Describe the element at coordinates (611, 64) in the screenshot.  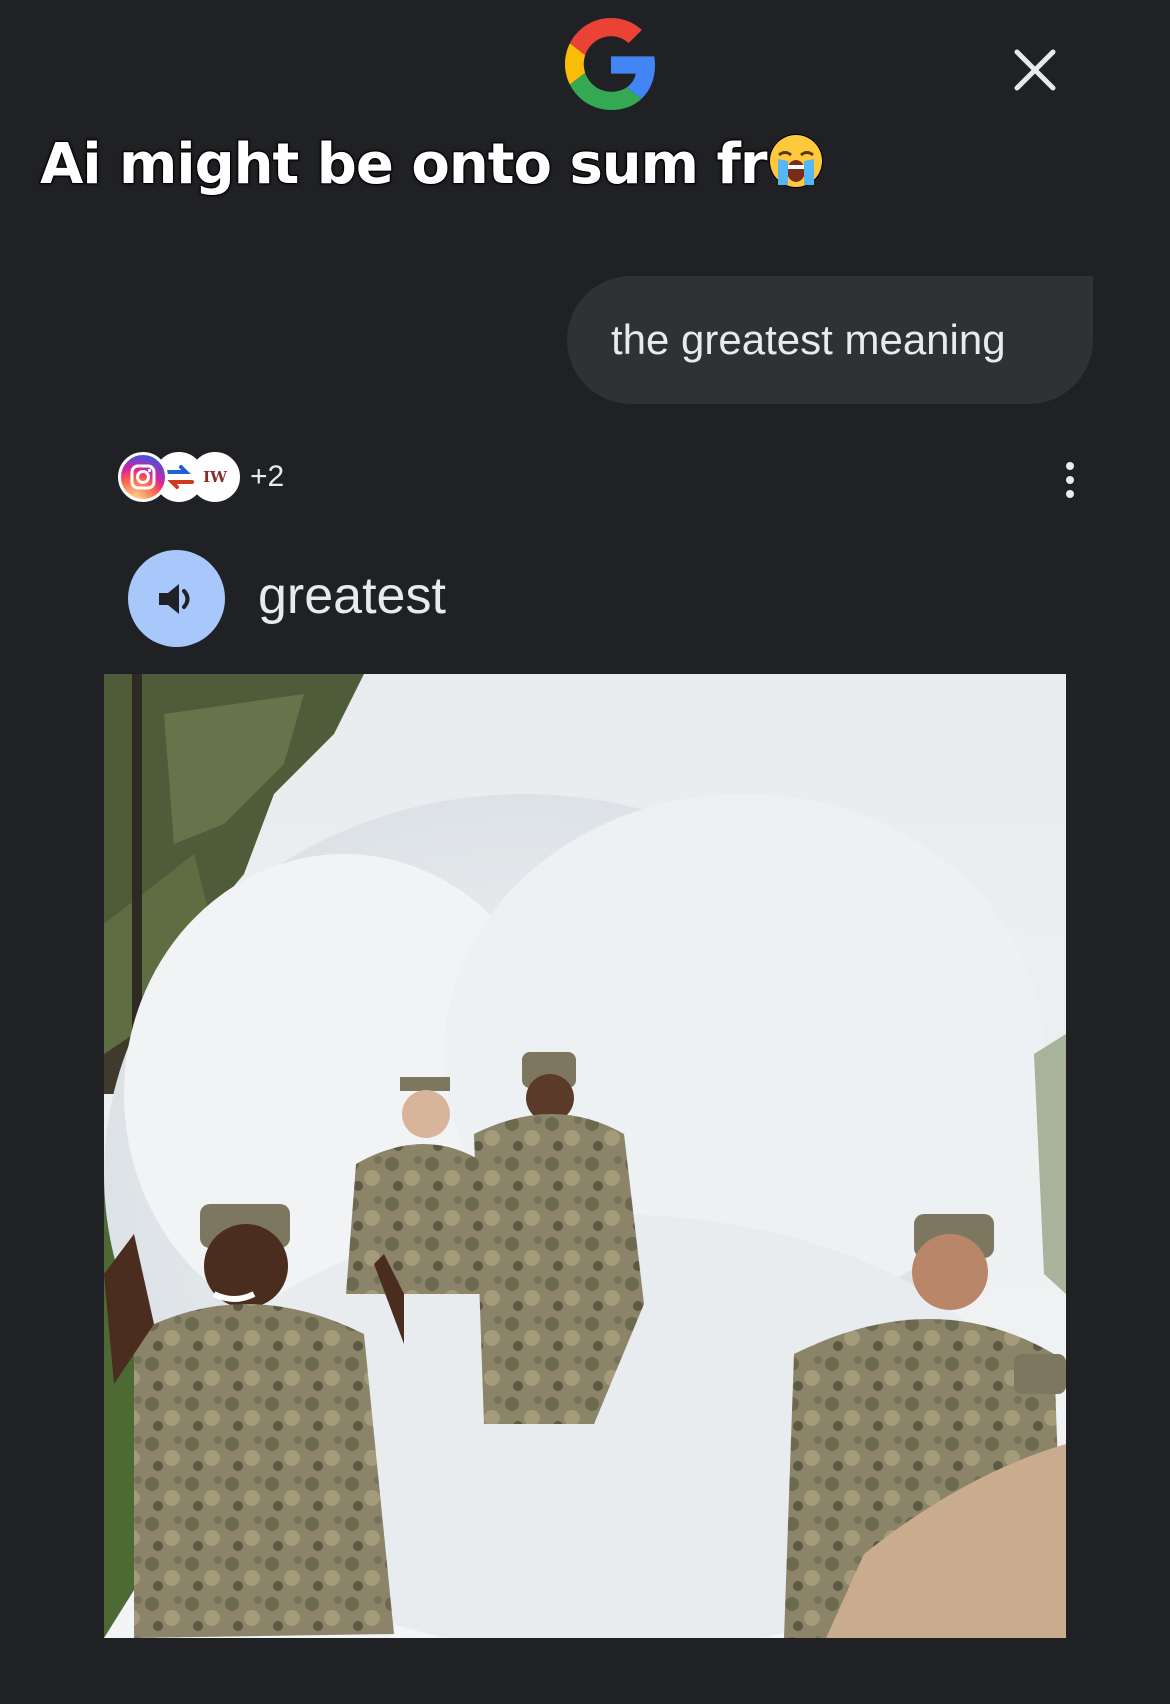
I see `google-logo` at that location.